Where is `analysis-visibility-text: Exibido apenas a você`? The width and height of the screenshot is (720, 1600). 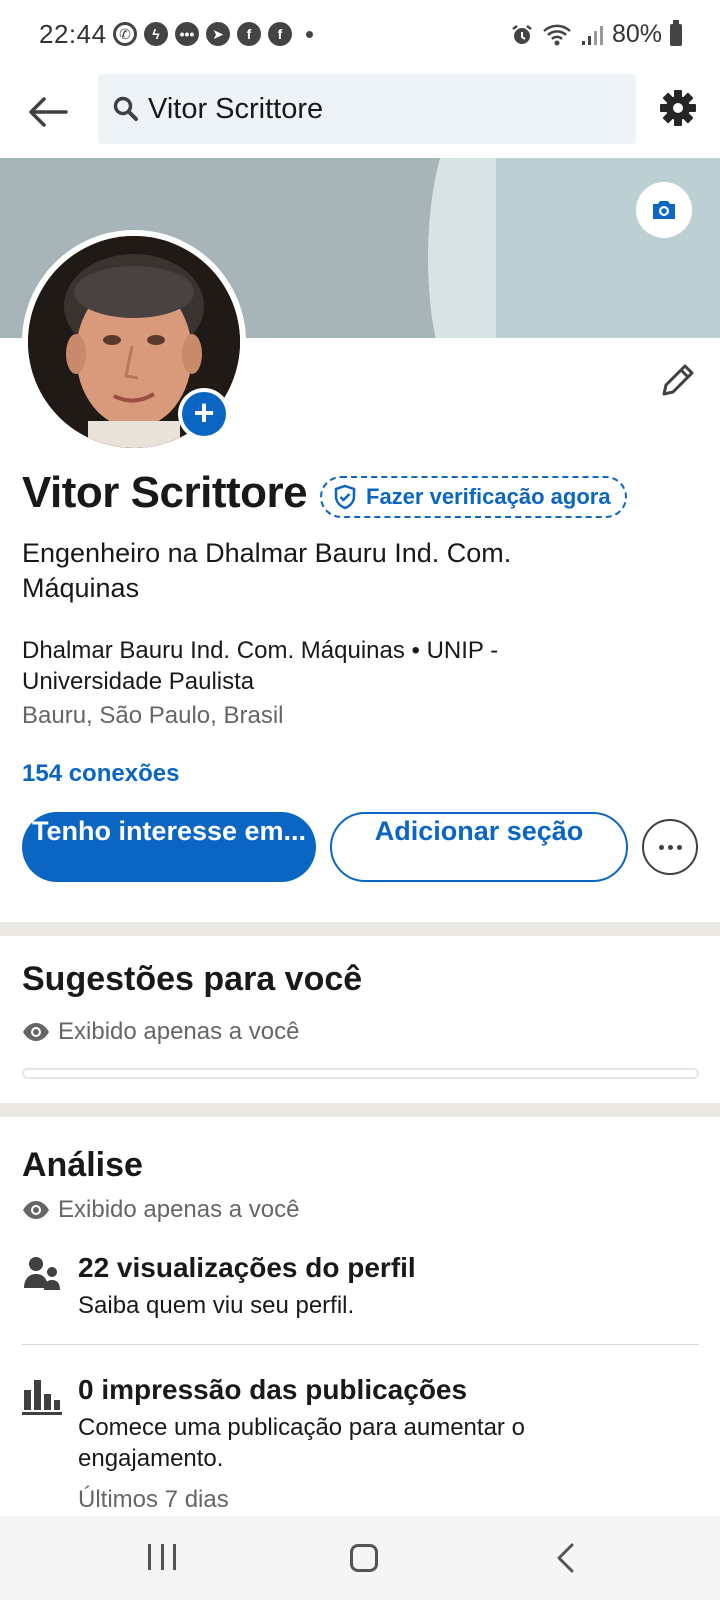 analysis-visibility-text: Exibido apenas a você is located at coordinates (179, 1209).